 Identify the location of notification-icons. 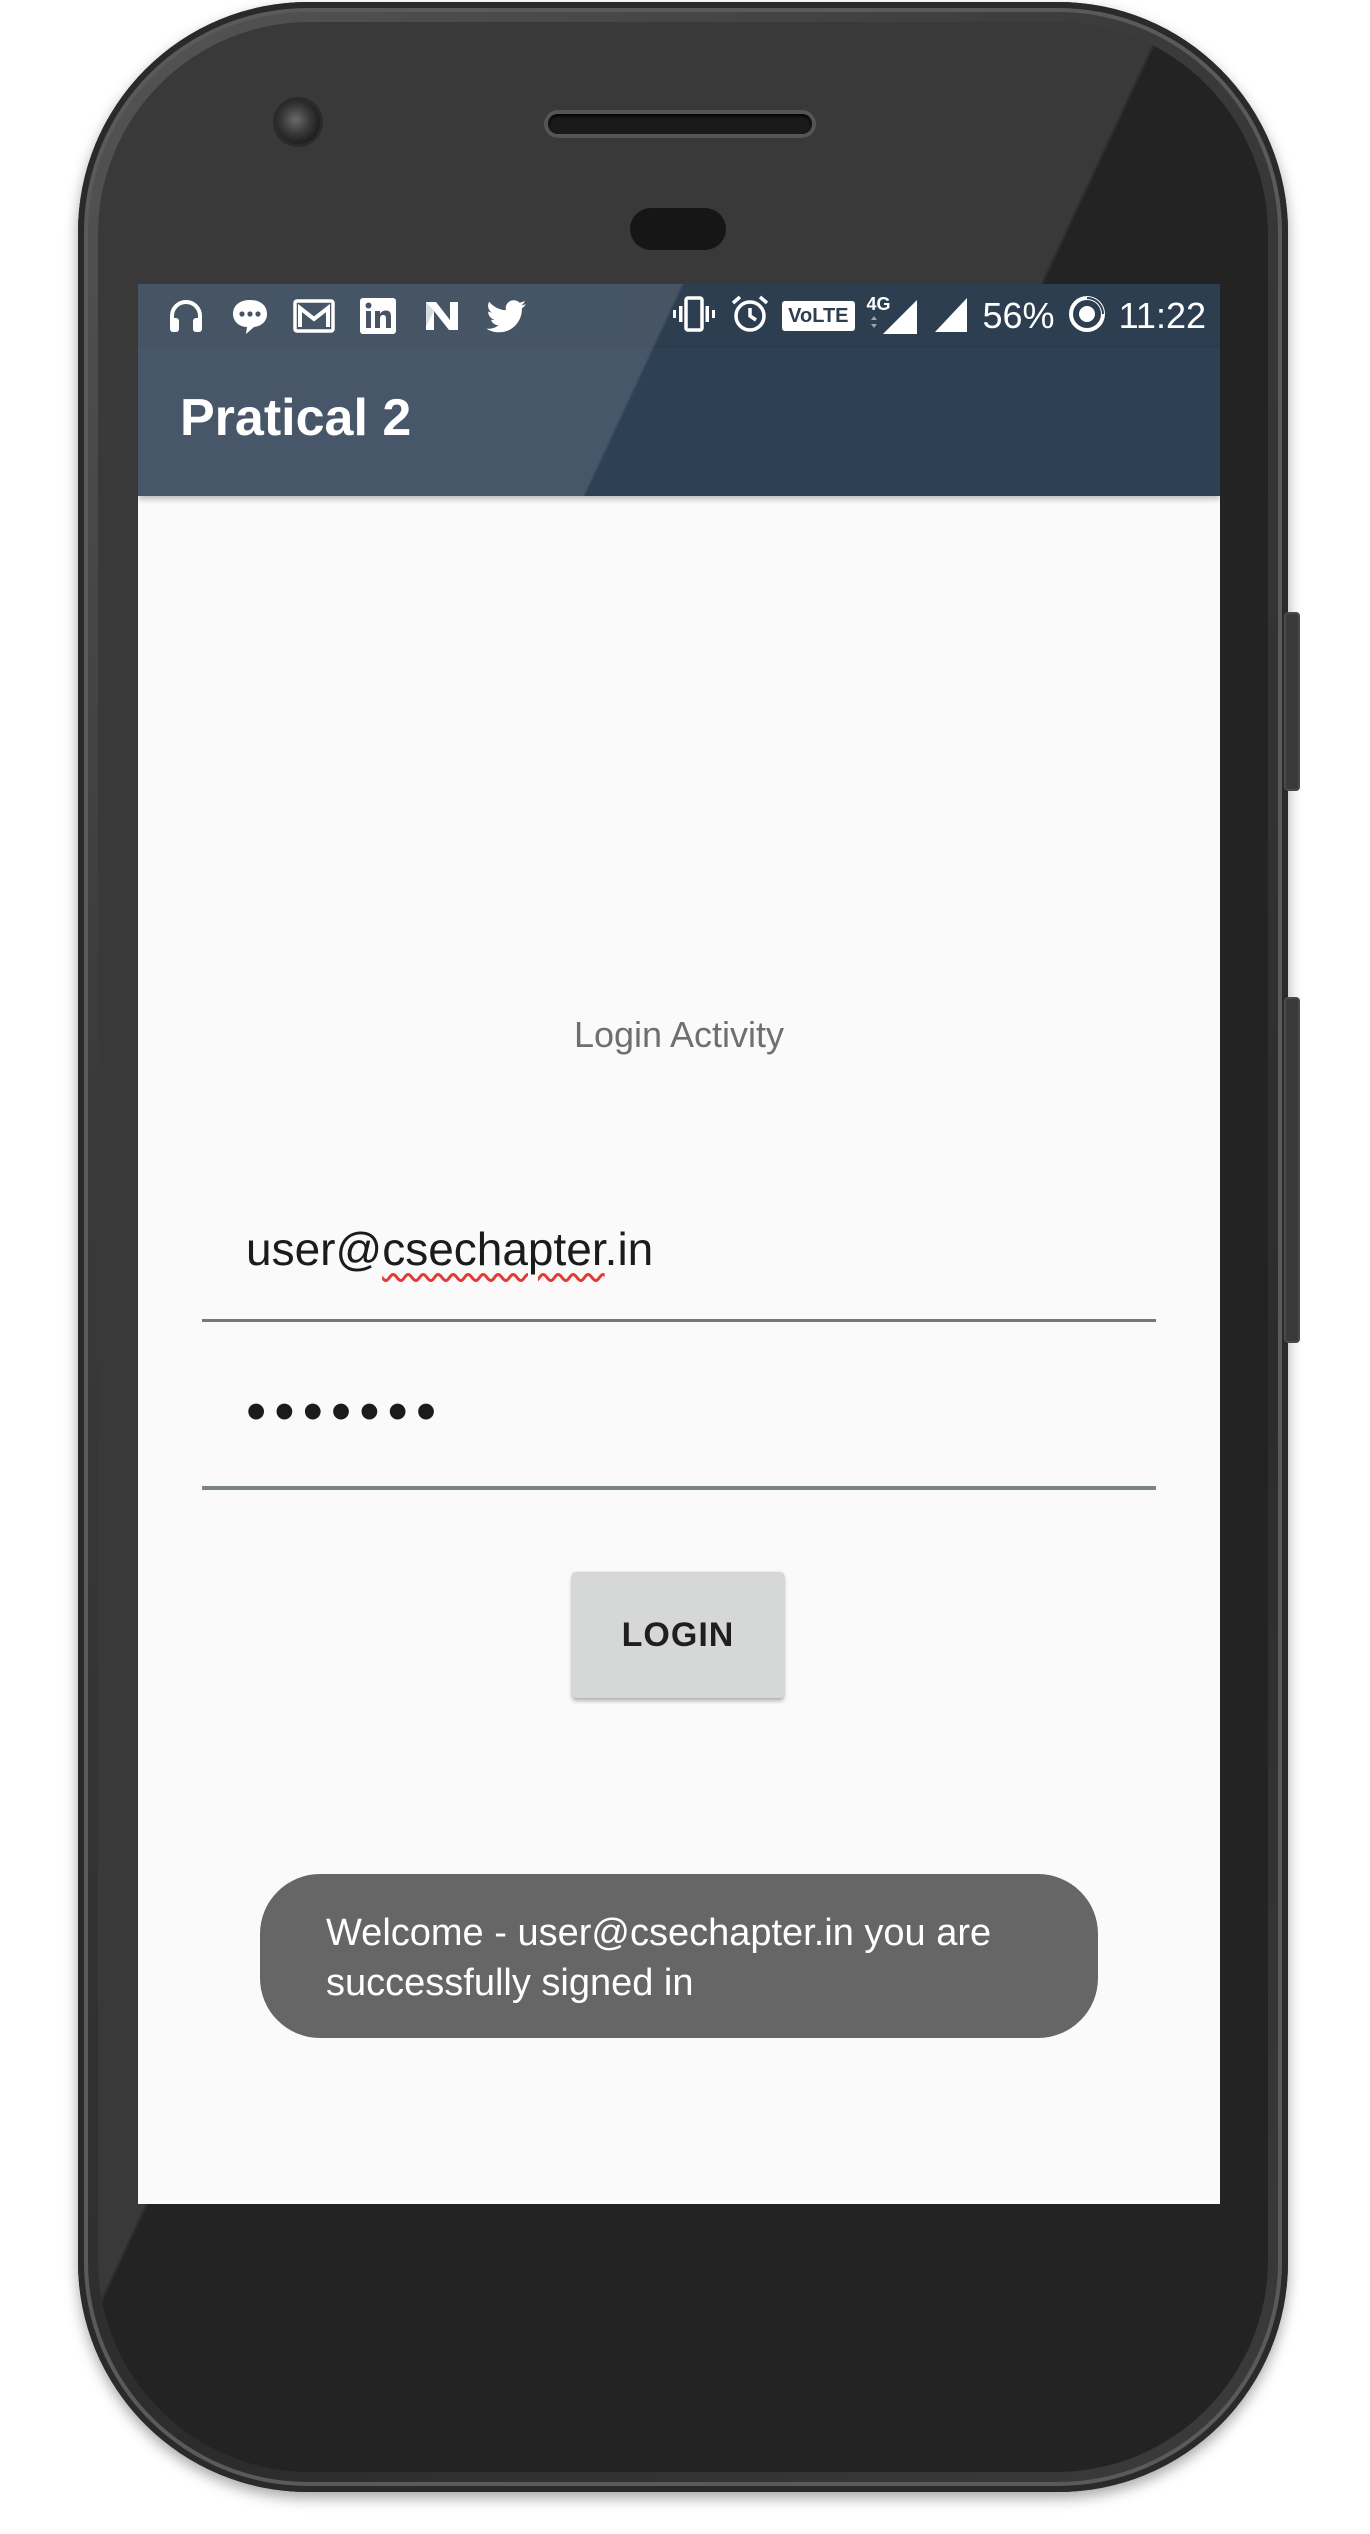
(346, 316).